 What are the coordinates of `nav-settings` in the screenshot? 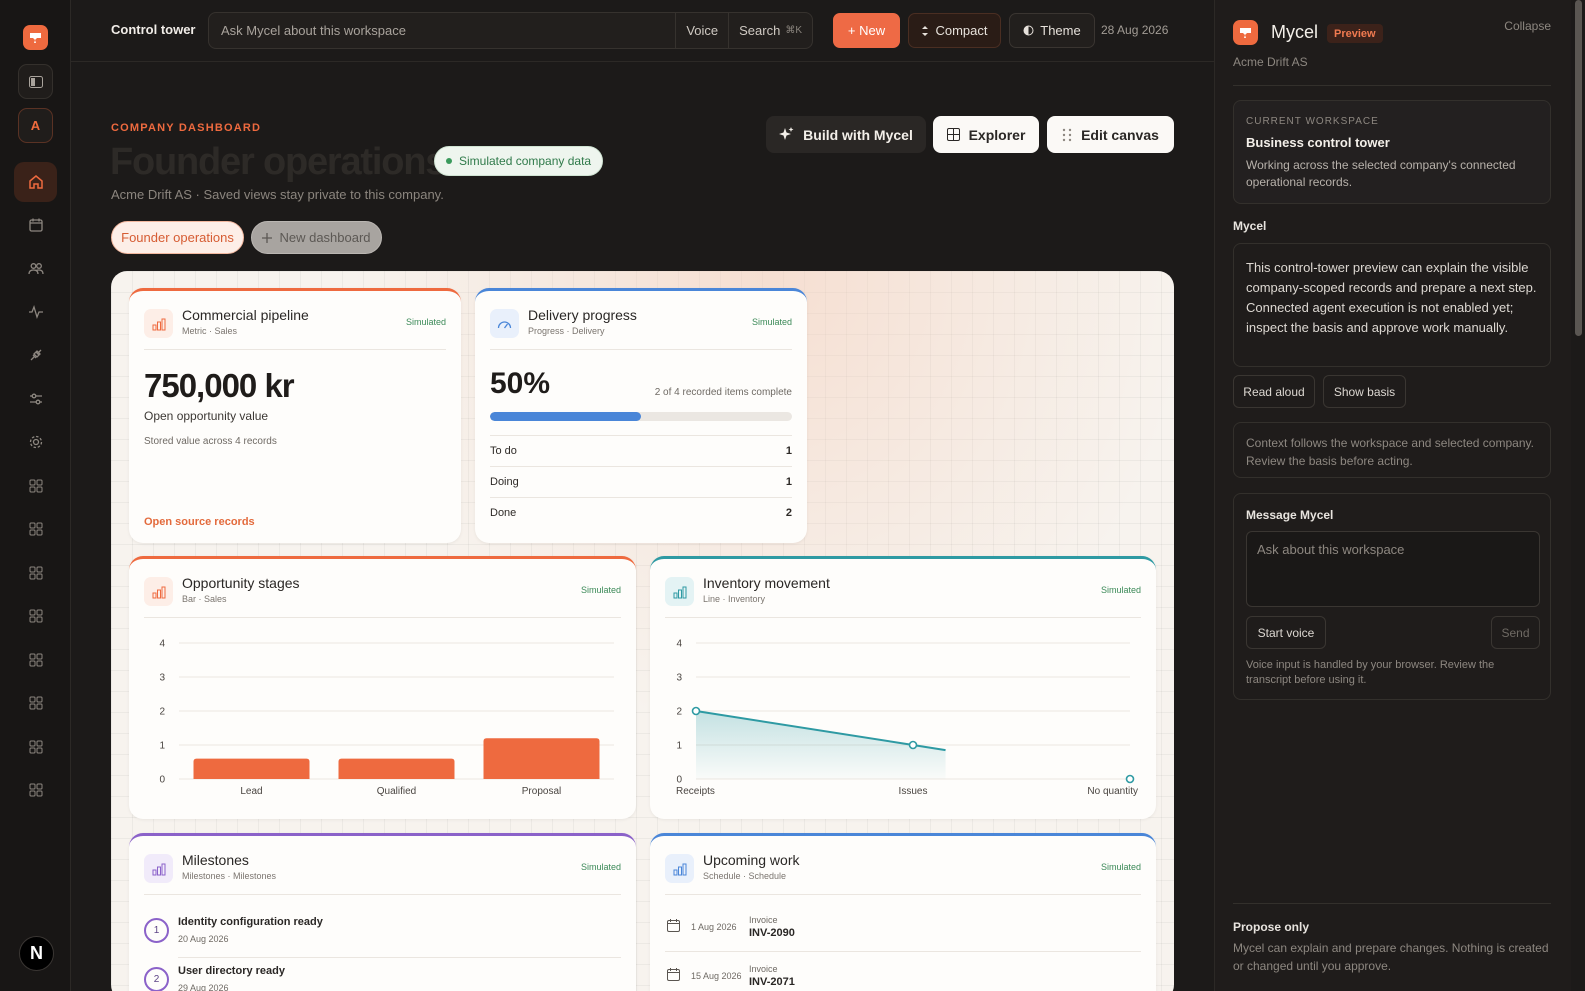 It's located at (35, 442).